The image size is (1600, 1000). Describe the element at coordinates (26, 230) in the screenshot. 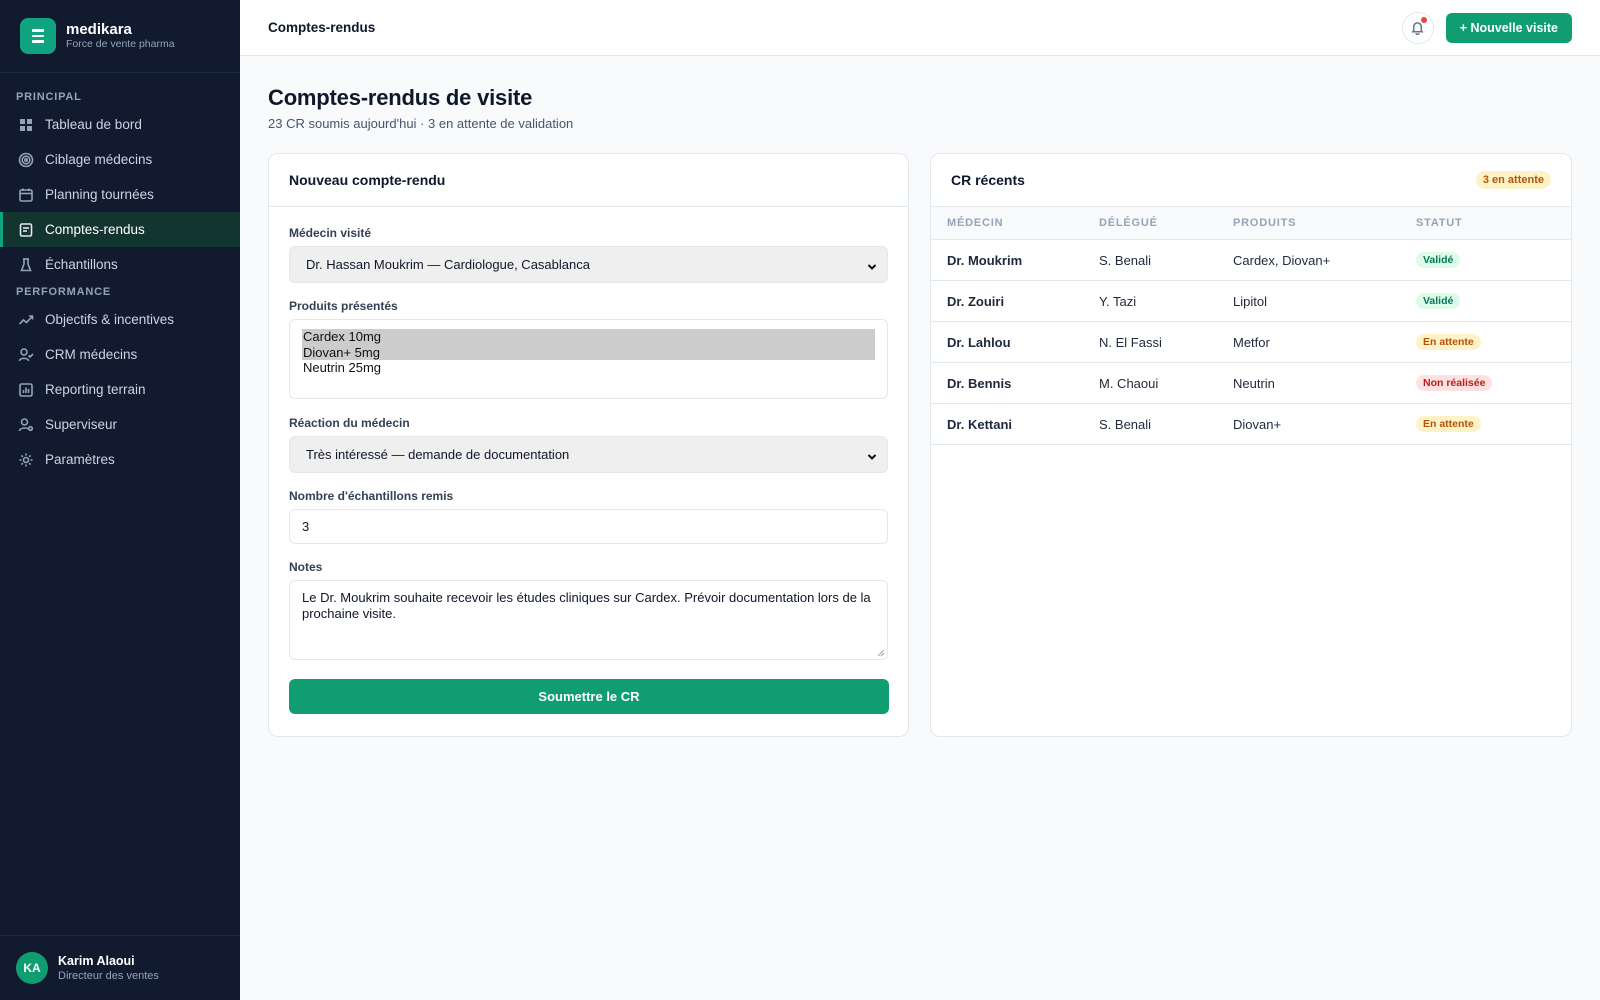

I see `document-icon` at that location.